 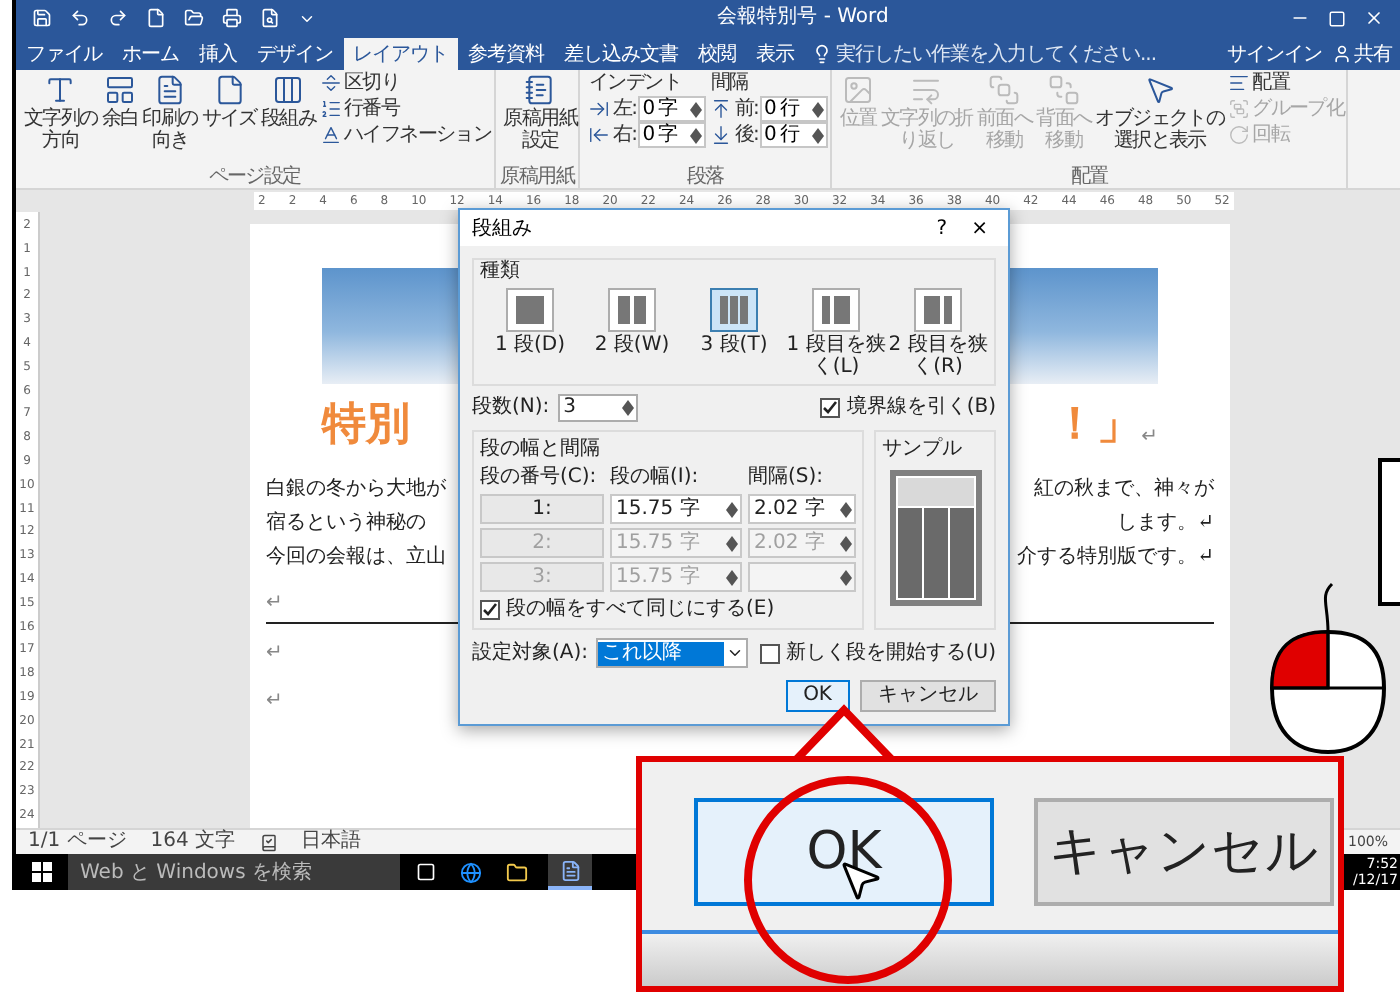 I want to click on align-icon, so click(x=1239, y=83).